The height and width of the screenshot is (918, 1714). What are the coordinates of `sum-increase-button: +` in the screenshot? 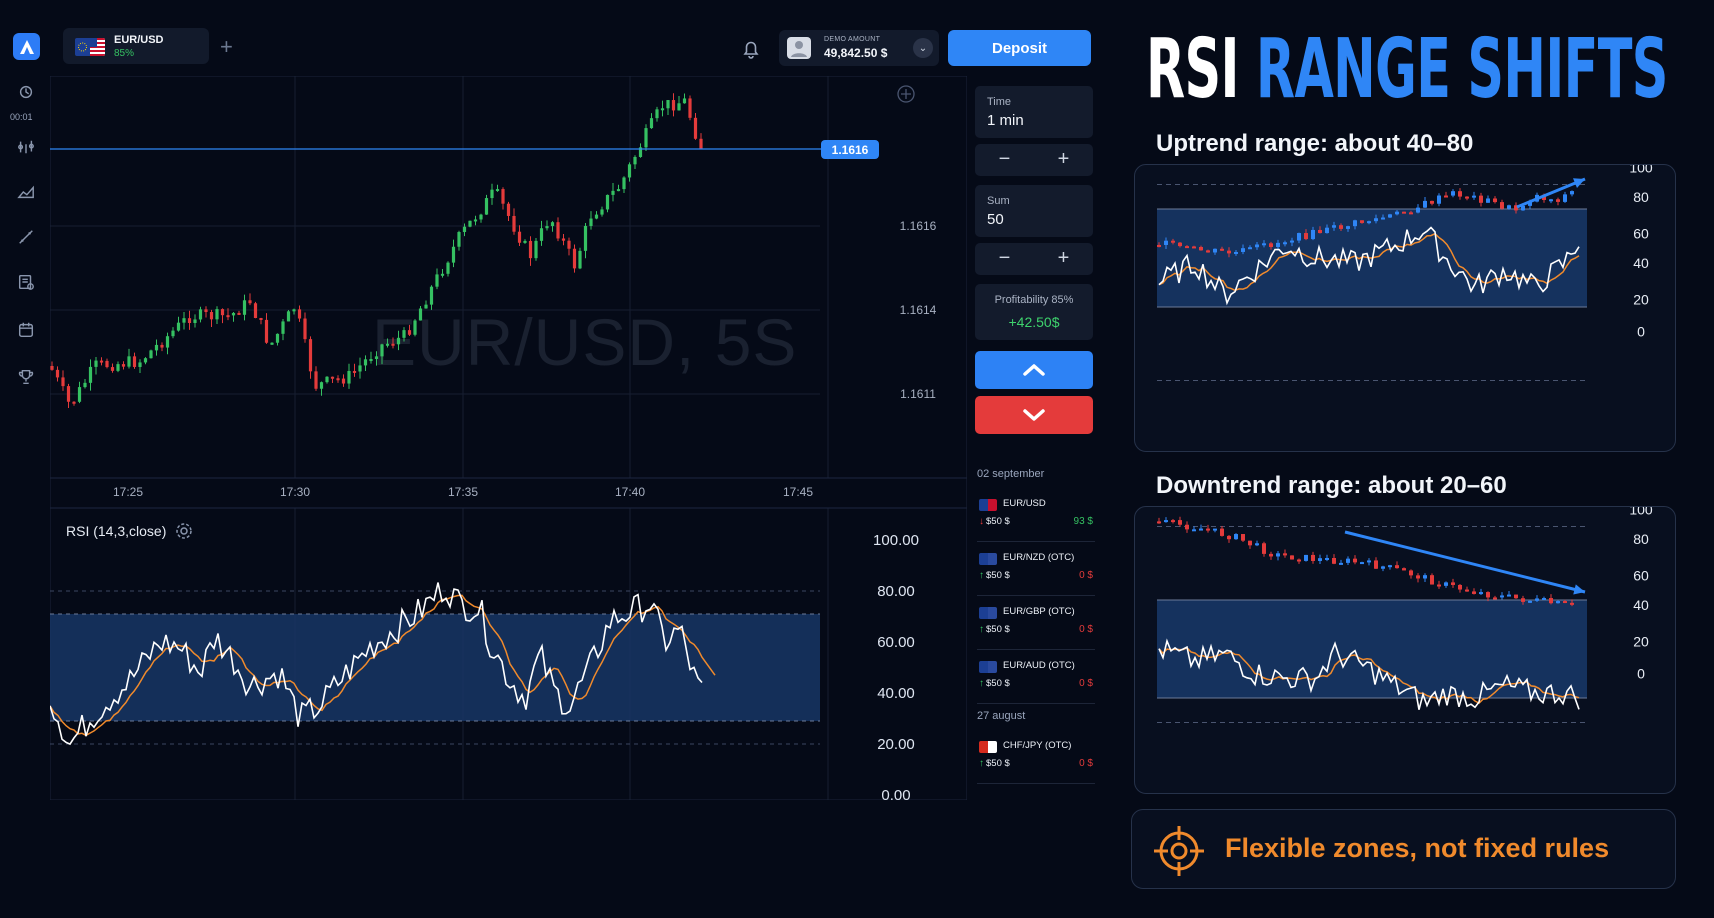 It's located at (1063, 258).